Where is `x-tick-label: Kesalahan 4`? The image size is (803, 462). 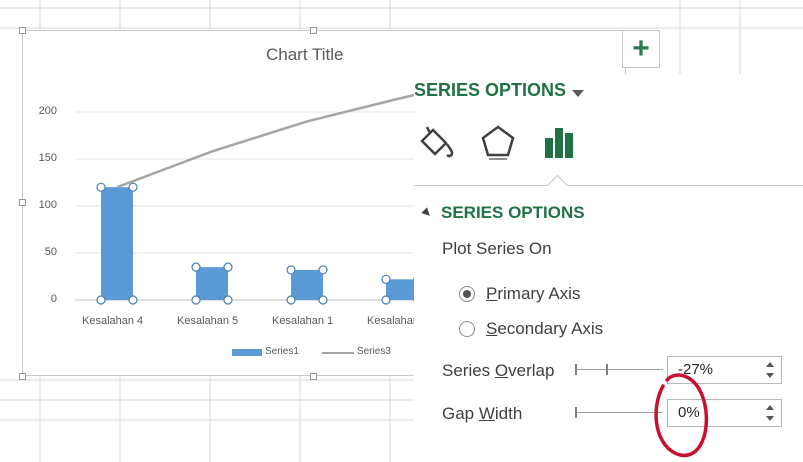
x-tick-label: Kesalahan 4 is located at coordinates (113, 321).